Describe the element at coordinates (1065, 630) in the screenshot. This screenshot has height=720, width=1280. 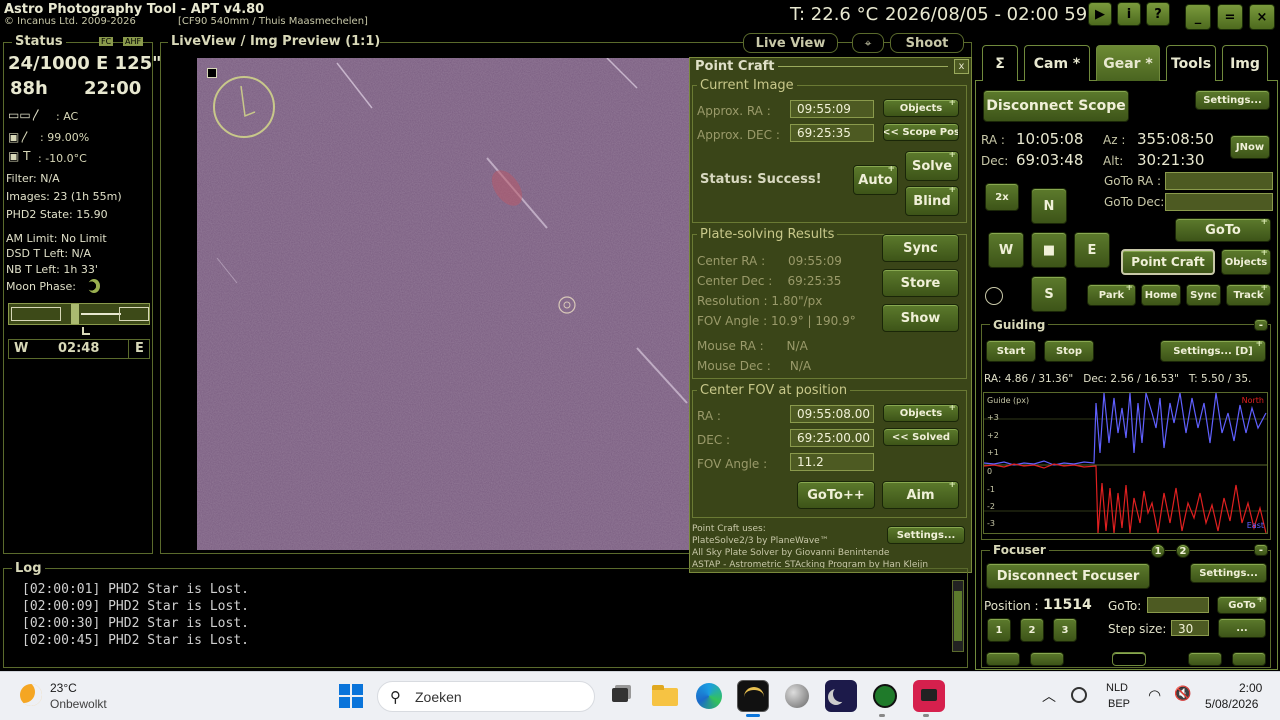
I see `focuser-preset-3: 3` at that location.